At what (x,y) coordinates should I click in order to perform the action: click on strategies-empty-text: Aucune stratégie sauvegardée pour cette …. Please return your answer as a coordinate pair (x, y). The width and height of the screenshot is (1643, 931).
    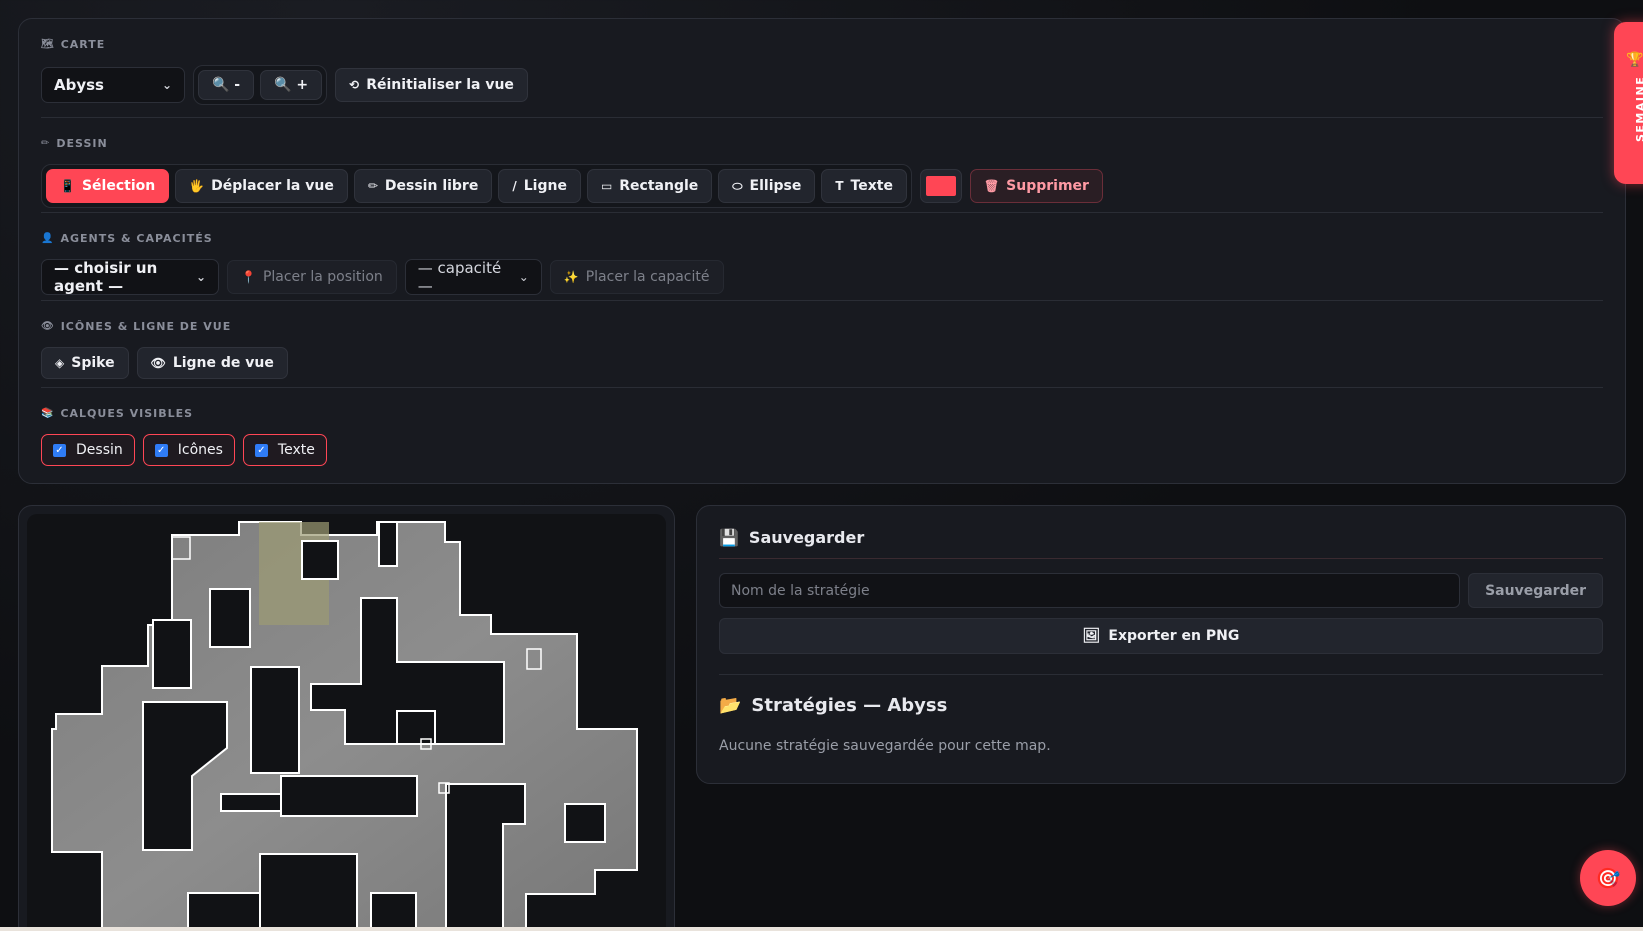
    Looking at the image, I should click on (885, 746).